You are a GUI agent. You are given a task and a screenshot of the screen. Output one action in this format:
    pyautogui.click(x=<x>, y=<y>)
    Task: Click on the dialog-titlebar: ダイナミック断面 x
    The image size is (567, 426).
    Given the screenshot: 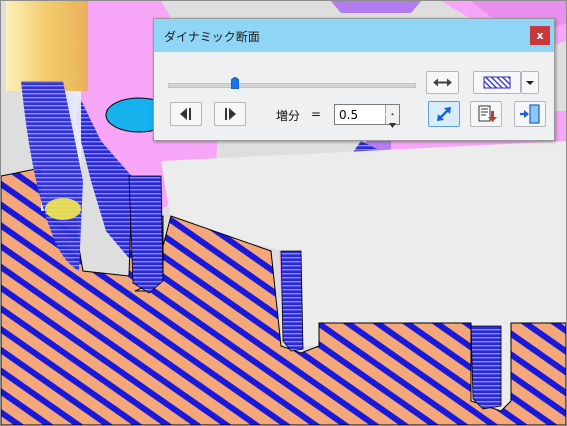 What is the action you would take?
    pyautogui.click(x=354, y=35)
    